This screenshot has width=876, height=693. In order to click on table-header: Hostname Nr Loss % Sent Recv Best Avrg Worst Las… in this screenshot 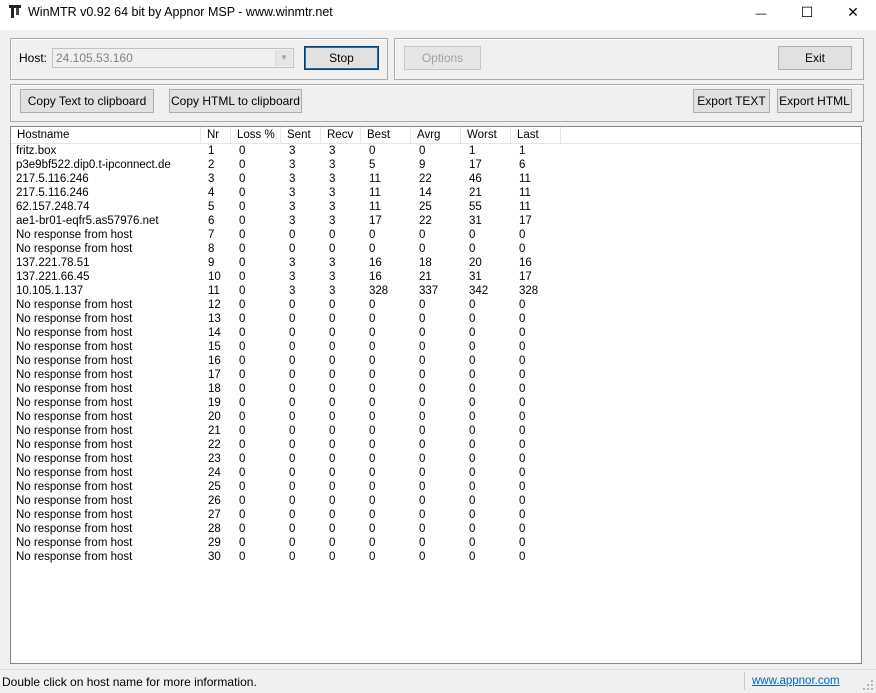, I will do `click(436, 135)`.